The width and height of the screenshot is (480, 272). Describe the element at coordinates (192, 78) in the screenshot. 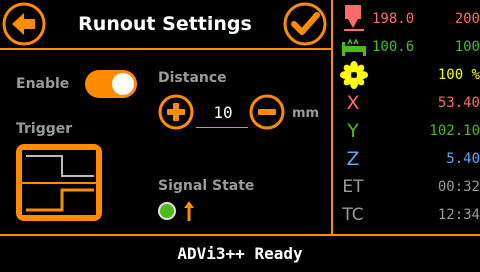

I see `distance-label: Distance` at that location.